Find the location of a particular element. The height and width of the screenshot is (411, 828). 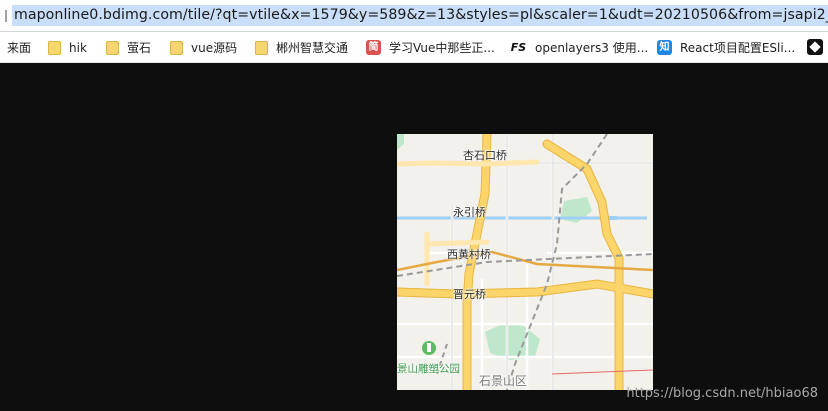

page-info-icon: ❘ is located at coordinates (6, 15).